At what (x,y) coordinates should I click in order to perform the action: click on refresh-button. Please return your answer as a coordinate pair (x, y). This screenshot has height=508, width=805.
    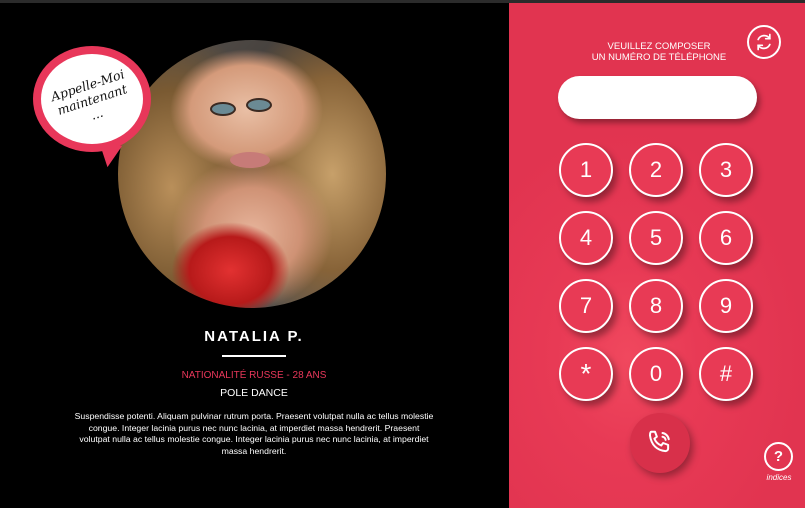
    Looking at the image, I should click on (764, 42).